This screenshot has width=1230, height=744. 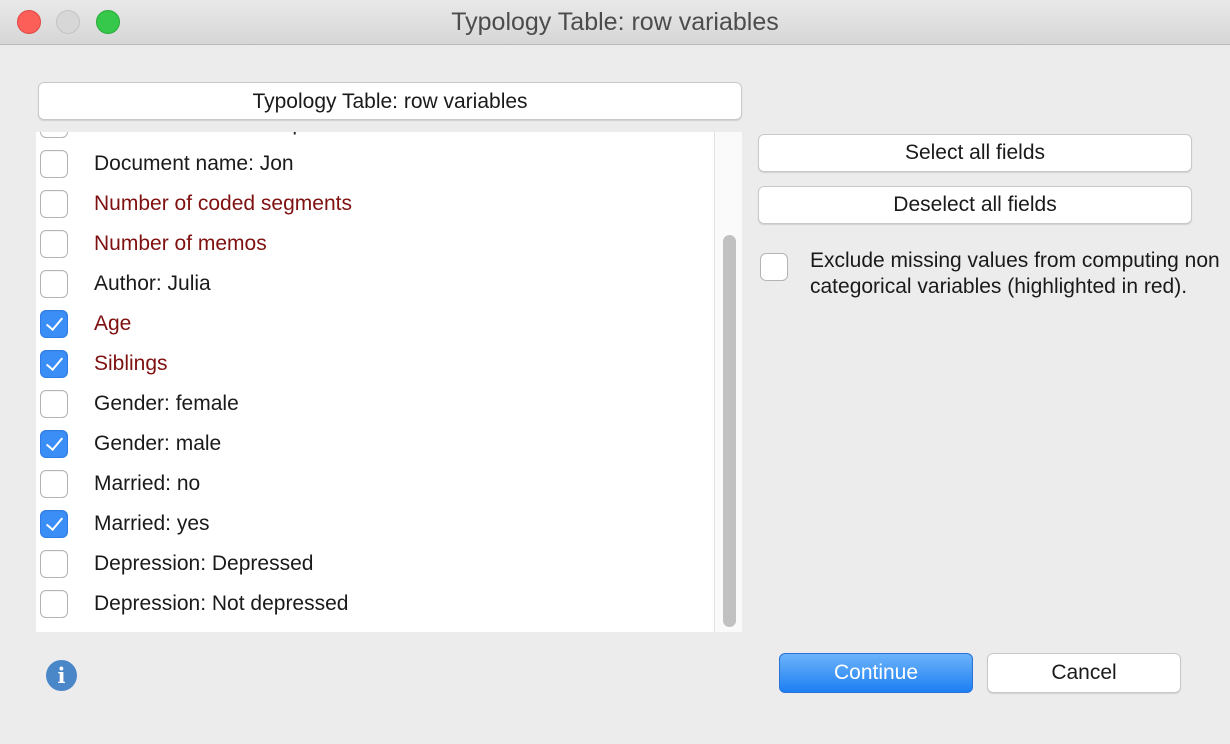 I want to click on list-item: Document name: Jon, so click(x=376, y=164).